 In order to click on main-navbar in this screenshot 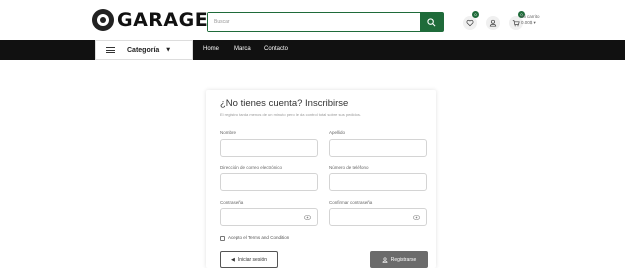, I will do `click(312, 50)`.